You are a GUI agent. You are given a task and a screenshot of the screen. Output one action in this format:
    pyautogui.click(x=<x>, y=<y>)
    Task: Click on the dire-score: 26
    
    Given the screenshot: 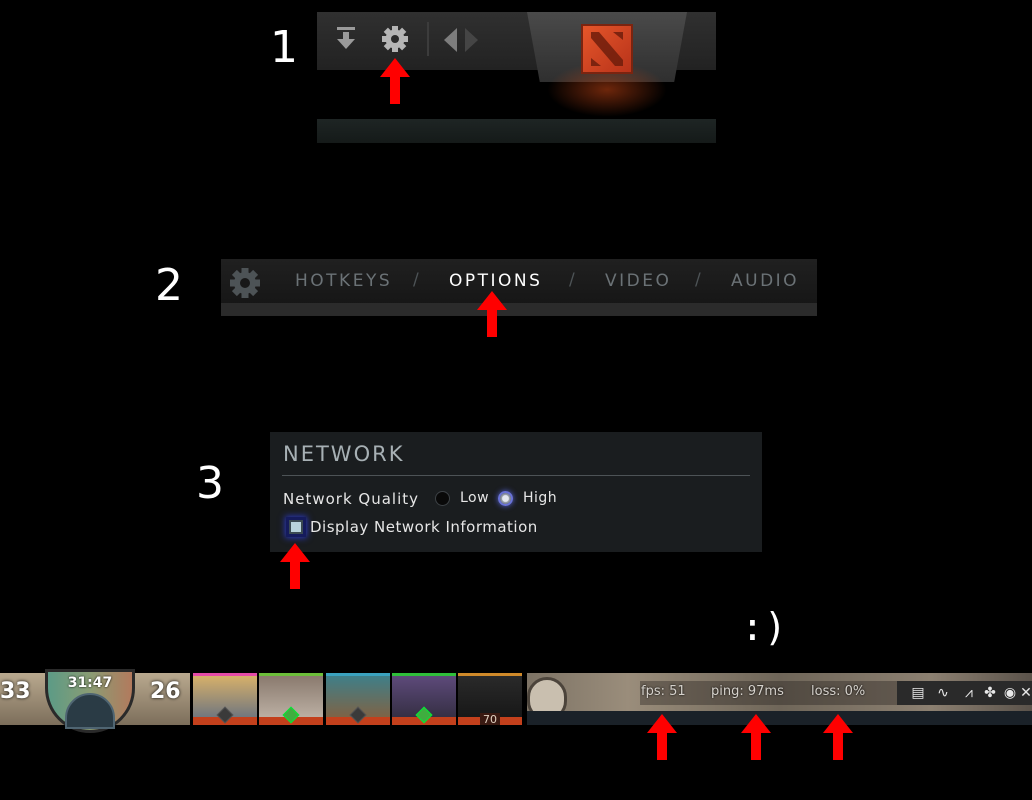 What is the action you would take?
    pyautogui.click(x=165, y=691)
    